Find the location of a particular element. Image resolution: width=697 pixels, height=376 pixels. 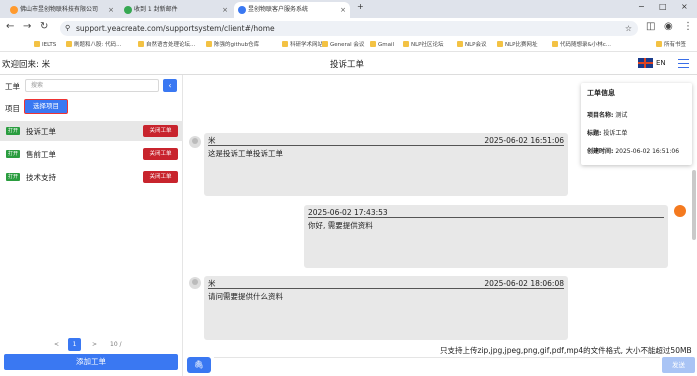

message-time: 2025-06-02 16:51:06 is located at coordinates (524, 140).